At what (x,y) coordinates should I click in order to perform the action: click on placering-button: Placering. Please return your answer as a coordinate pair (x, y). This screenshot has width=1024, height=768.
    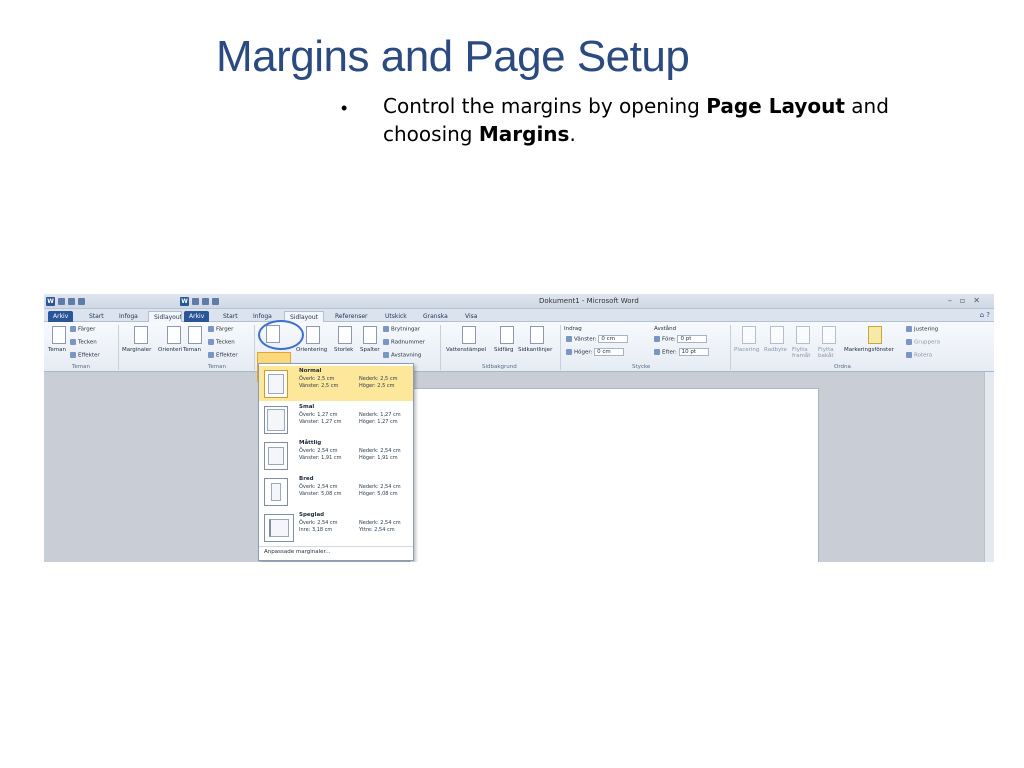
    Looking at the image, I should click on (746, 350).